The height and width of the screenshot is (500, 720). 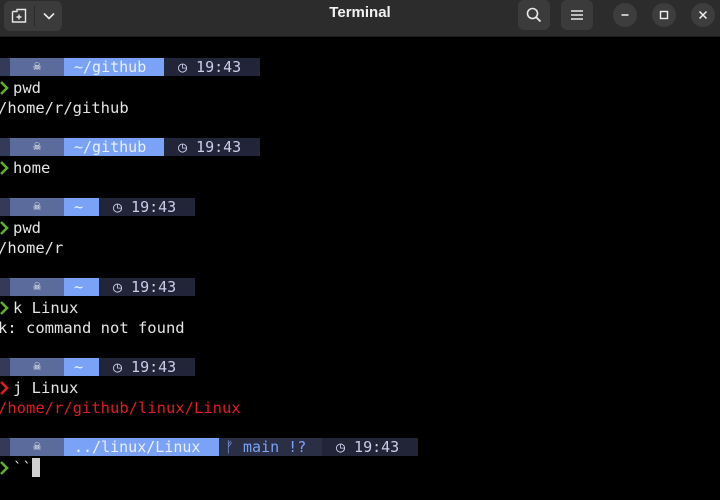 I want to click on text-cursor, so click(x=36, y=467).